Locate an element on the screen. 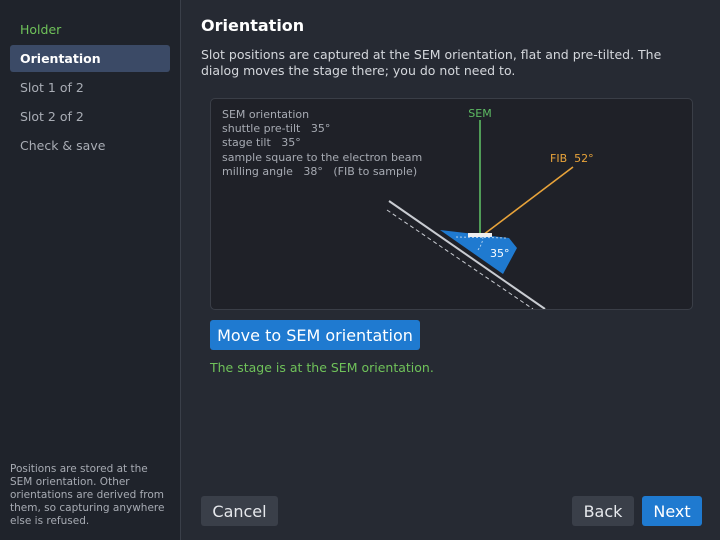 This screenshot has height=540, width=720. sidebar-item-holder: Holder is located at coordinates (90, 29).